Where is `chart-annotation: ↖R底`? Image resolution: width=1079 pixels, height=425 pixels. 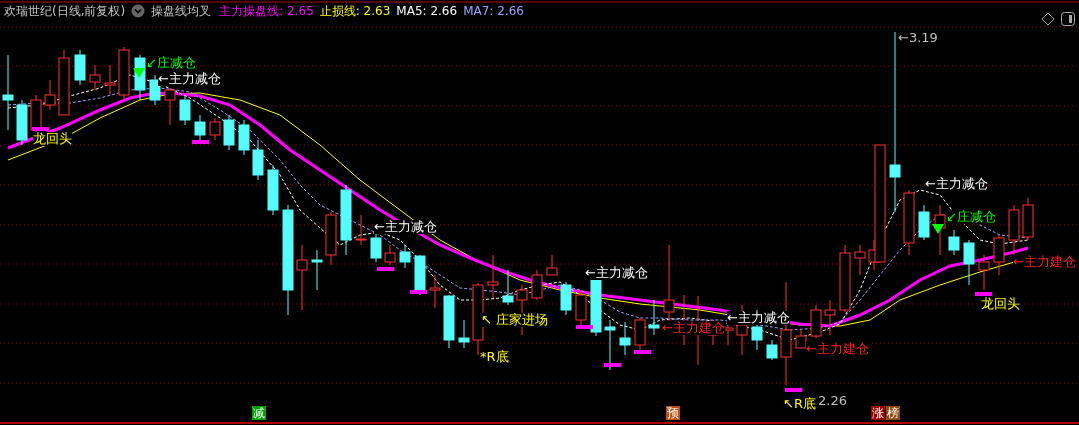
chart-annotation: ↖R底 is located at coordinates (799, 404).